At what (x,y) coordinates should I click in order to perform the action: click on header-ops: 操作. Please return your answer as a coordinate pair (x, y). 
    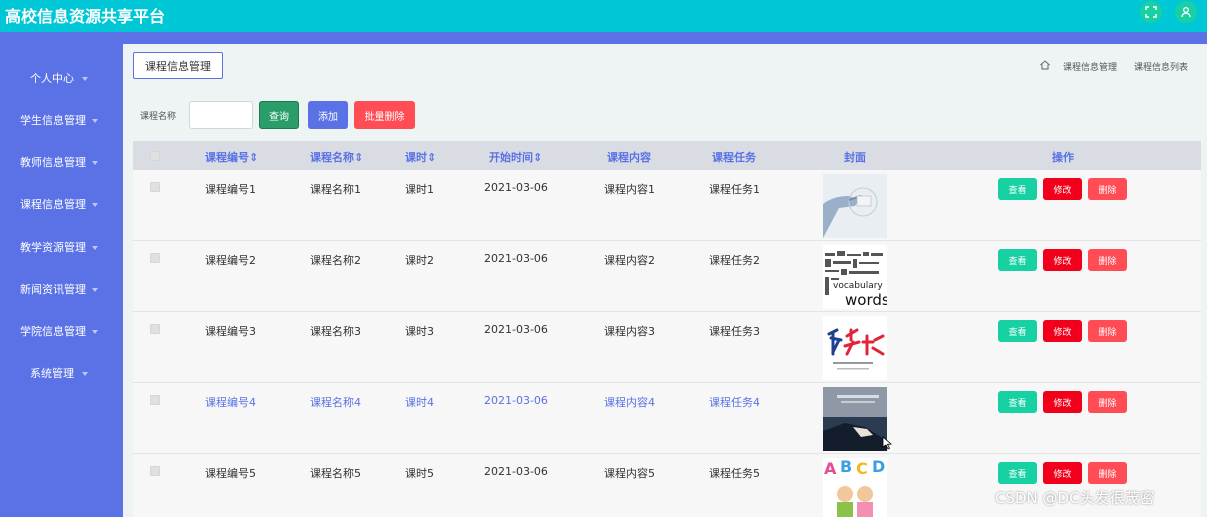
    Looking at the image, I should click on (1063, 157).